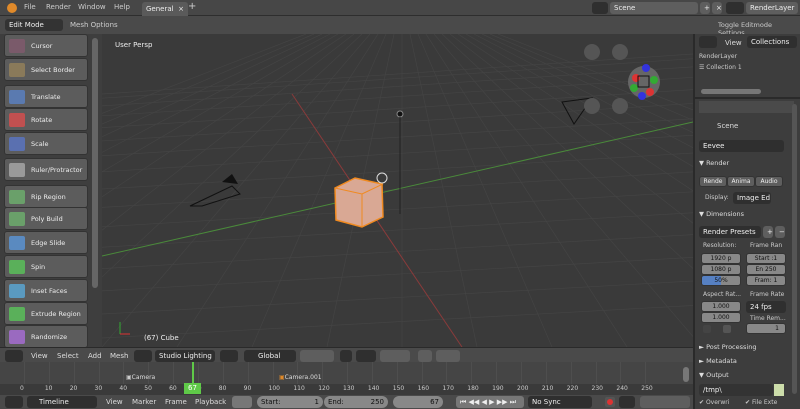 The width and height of the screenshot is (800, 409). Describe the element at coordinates (176, 402) in the screenshot. I see `tl-menu-frame: Frame` at that location.